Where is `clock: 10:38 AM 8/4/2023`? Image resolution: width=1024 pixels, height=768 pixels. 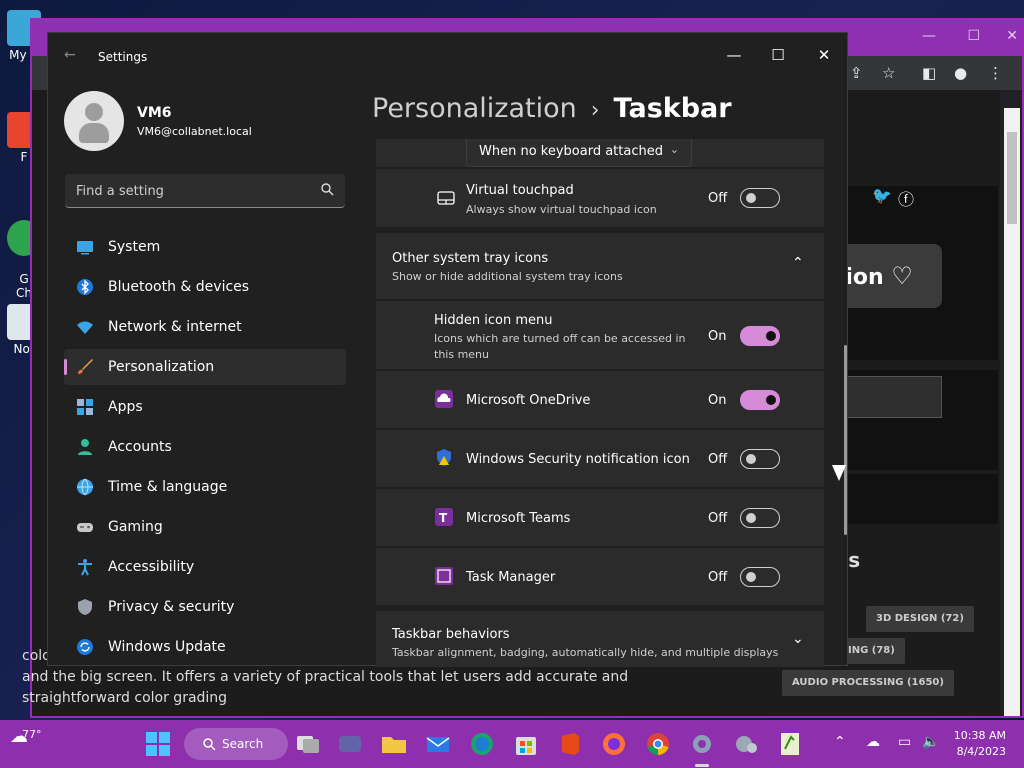 clock: 10:38 AM 8/4/2023 is located at coordinates (980, 744).